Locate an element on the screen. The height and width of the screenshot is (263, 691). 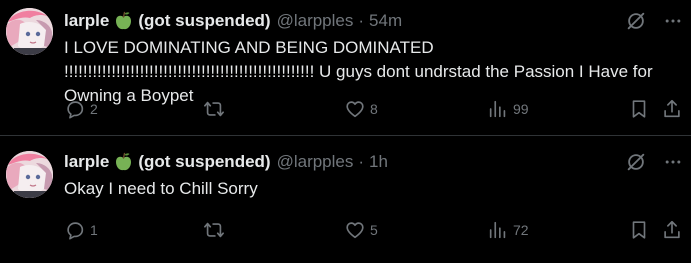
reply-count: 2 is located at coordinates (94, 109).